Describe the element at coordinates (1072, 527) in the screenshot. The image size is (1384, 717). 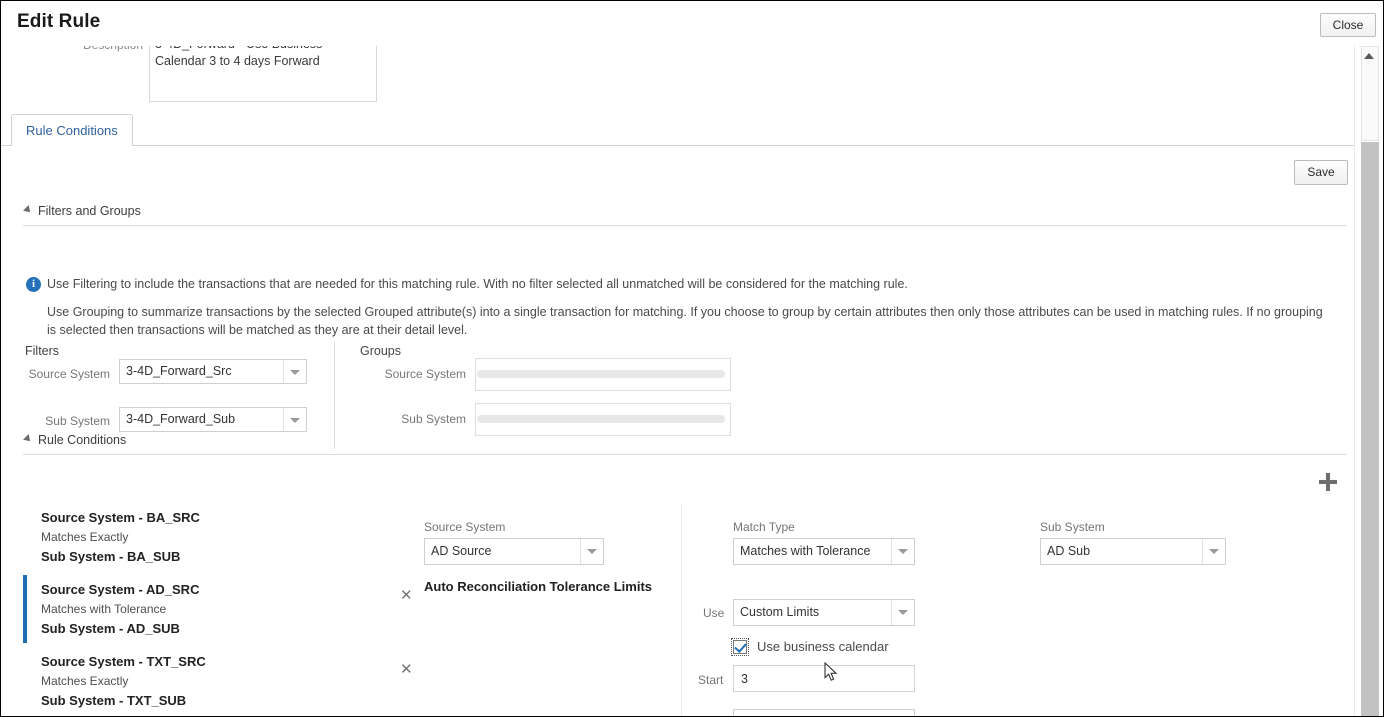
I see `detail-sub-system-label: Sub System` at that location.